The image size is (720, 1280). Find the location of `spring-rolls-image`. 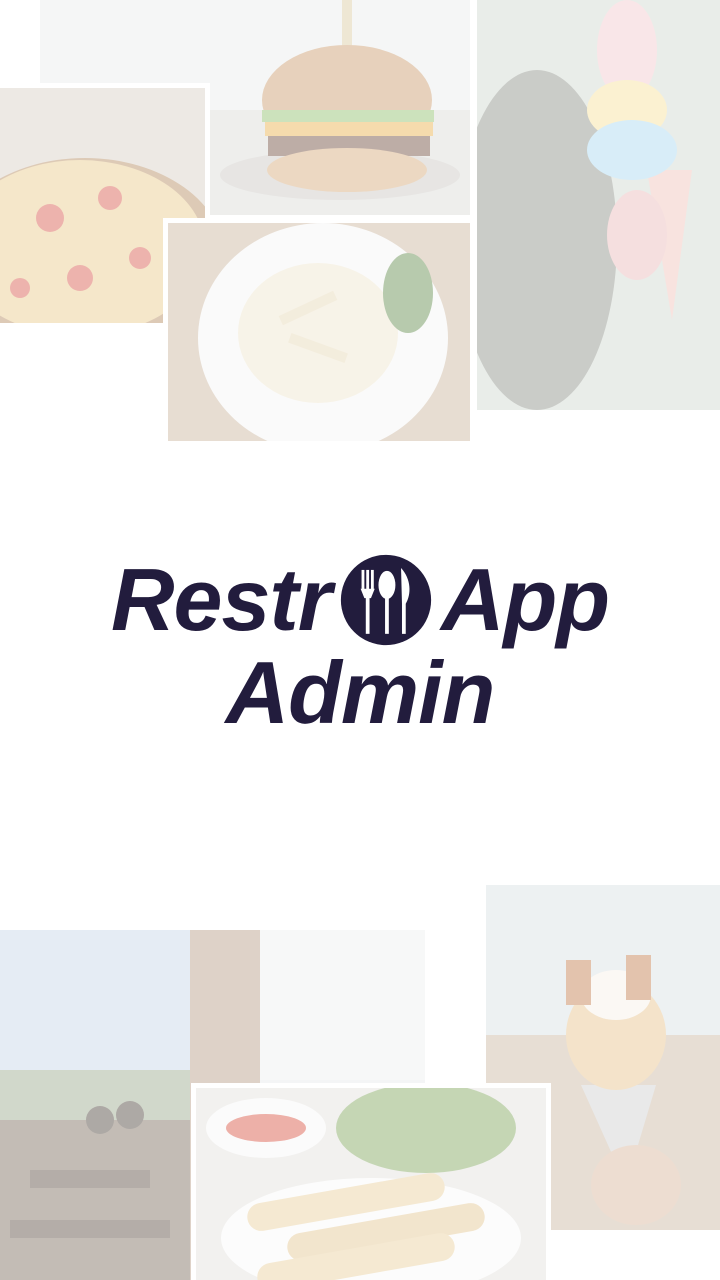

spring-rolls-image is located at coordinates (371, 1184).